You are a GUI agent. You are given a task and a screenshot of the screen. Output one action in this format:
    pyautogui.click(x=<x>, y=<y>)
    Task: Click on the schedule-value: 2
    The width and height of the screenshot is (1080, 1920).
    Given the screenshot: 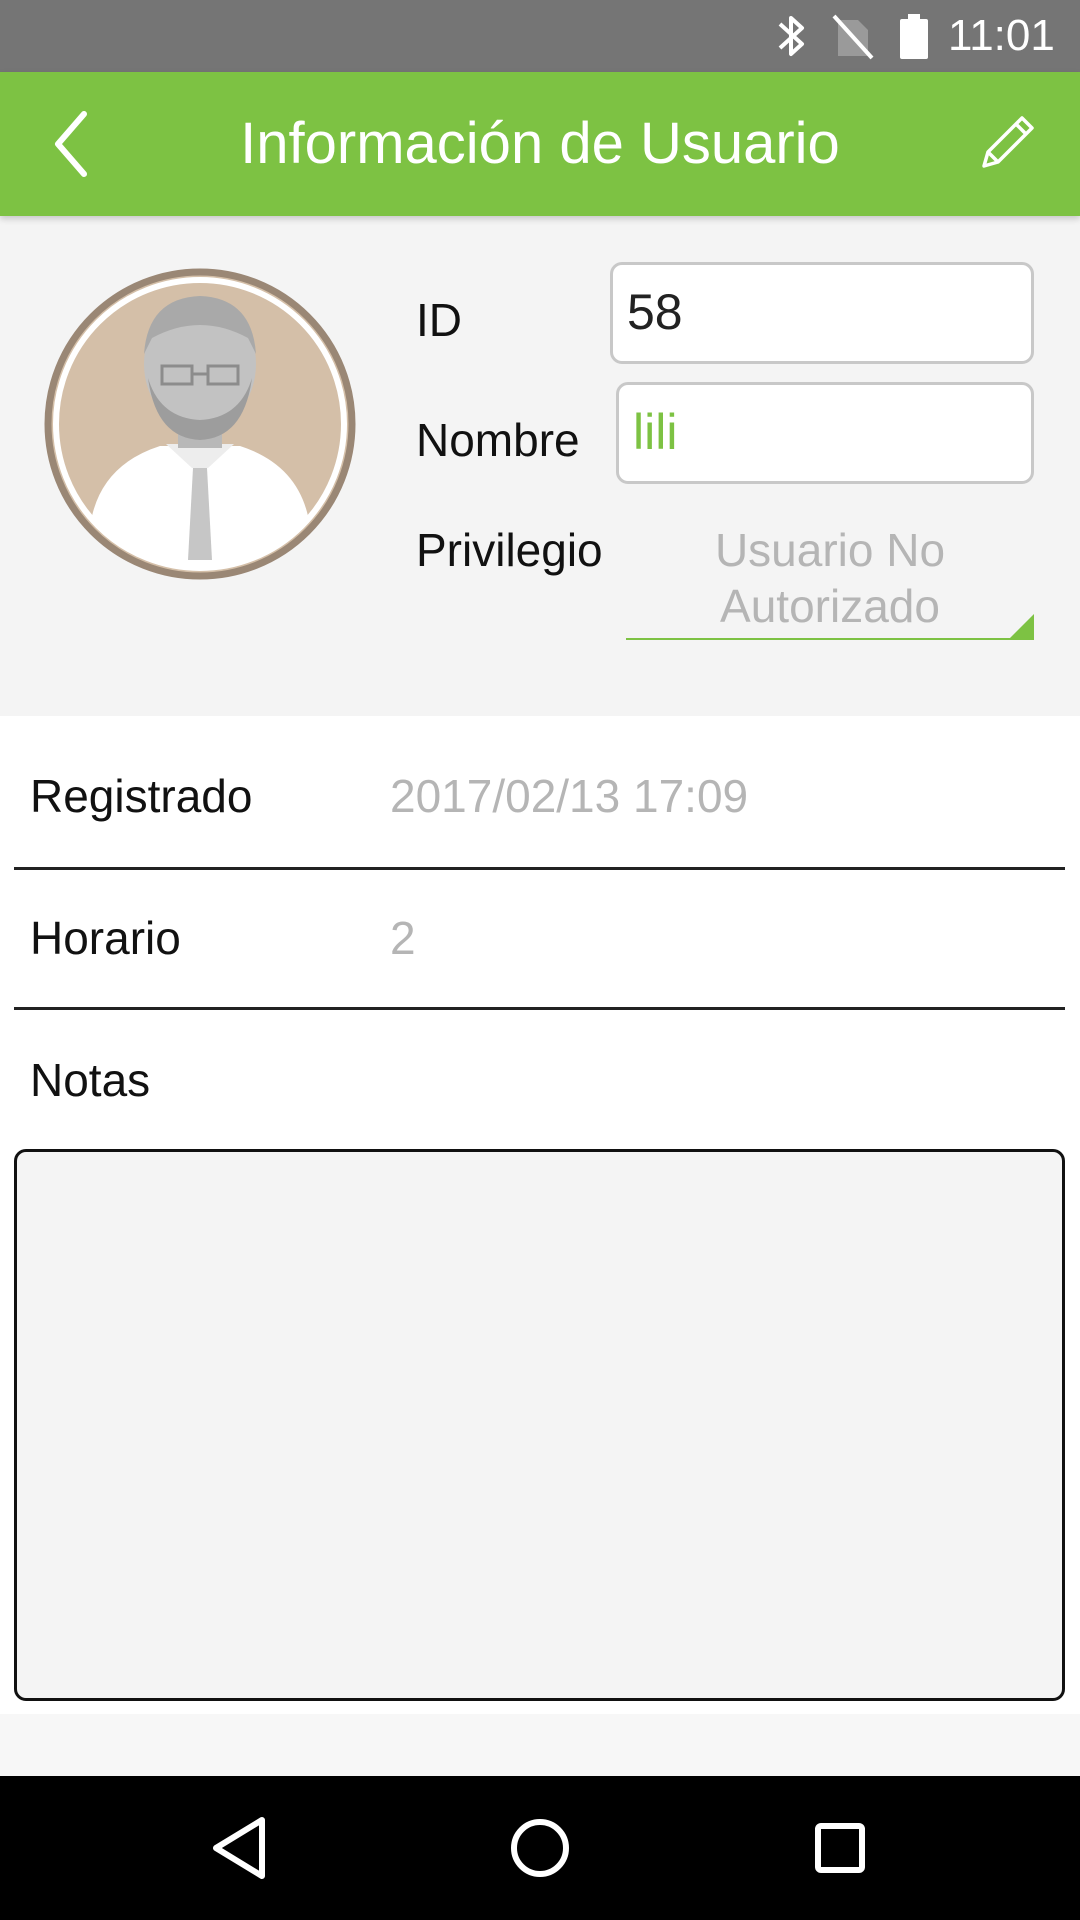 What is the action you would take?
    pyautogui.click(x=403, y=938)
    